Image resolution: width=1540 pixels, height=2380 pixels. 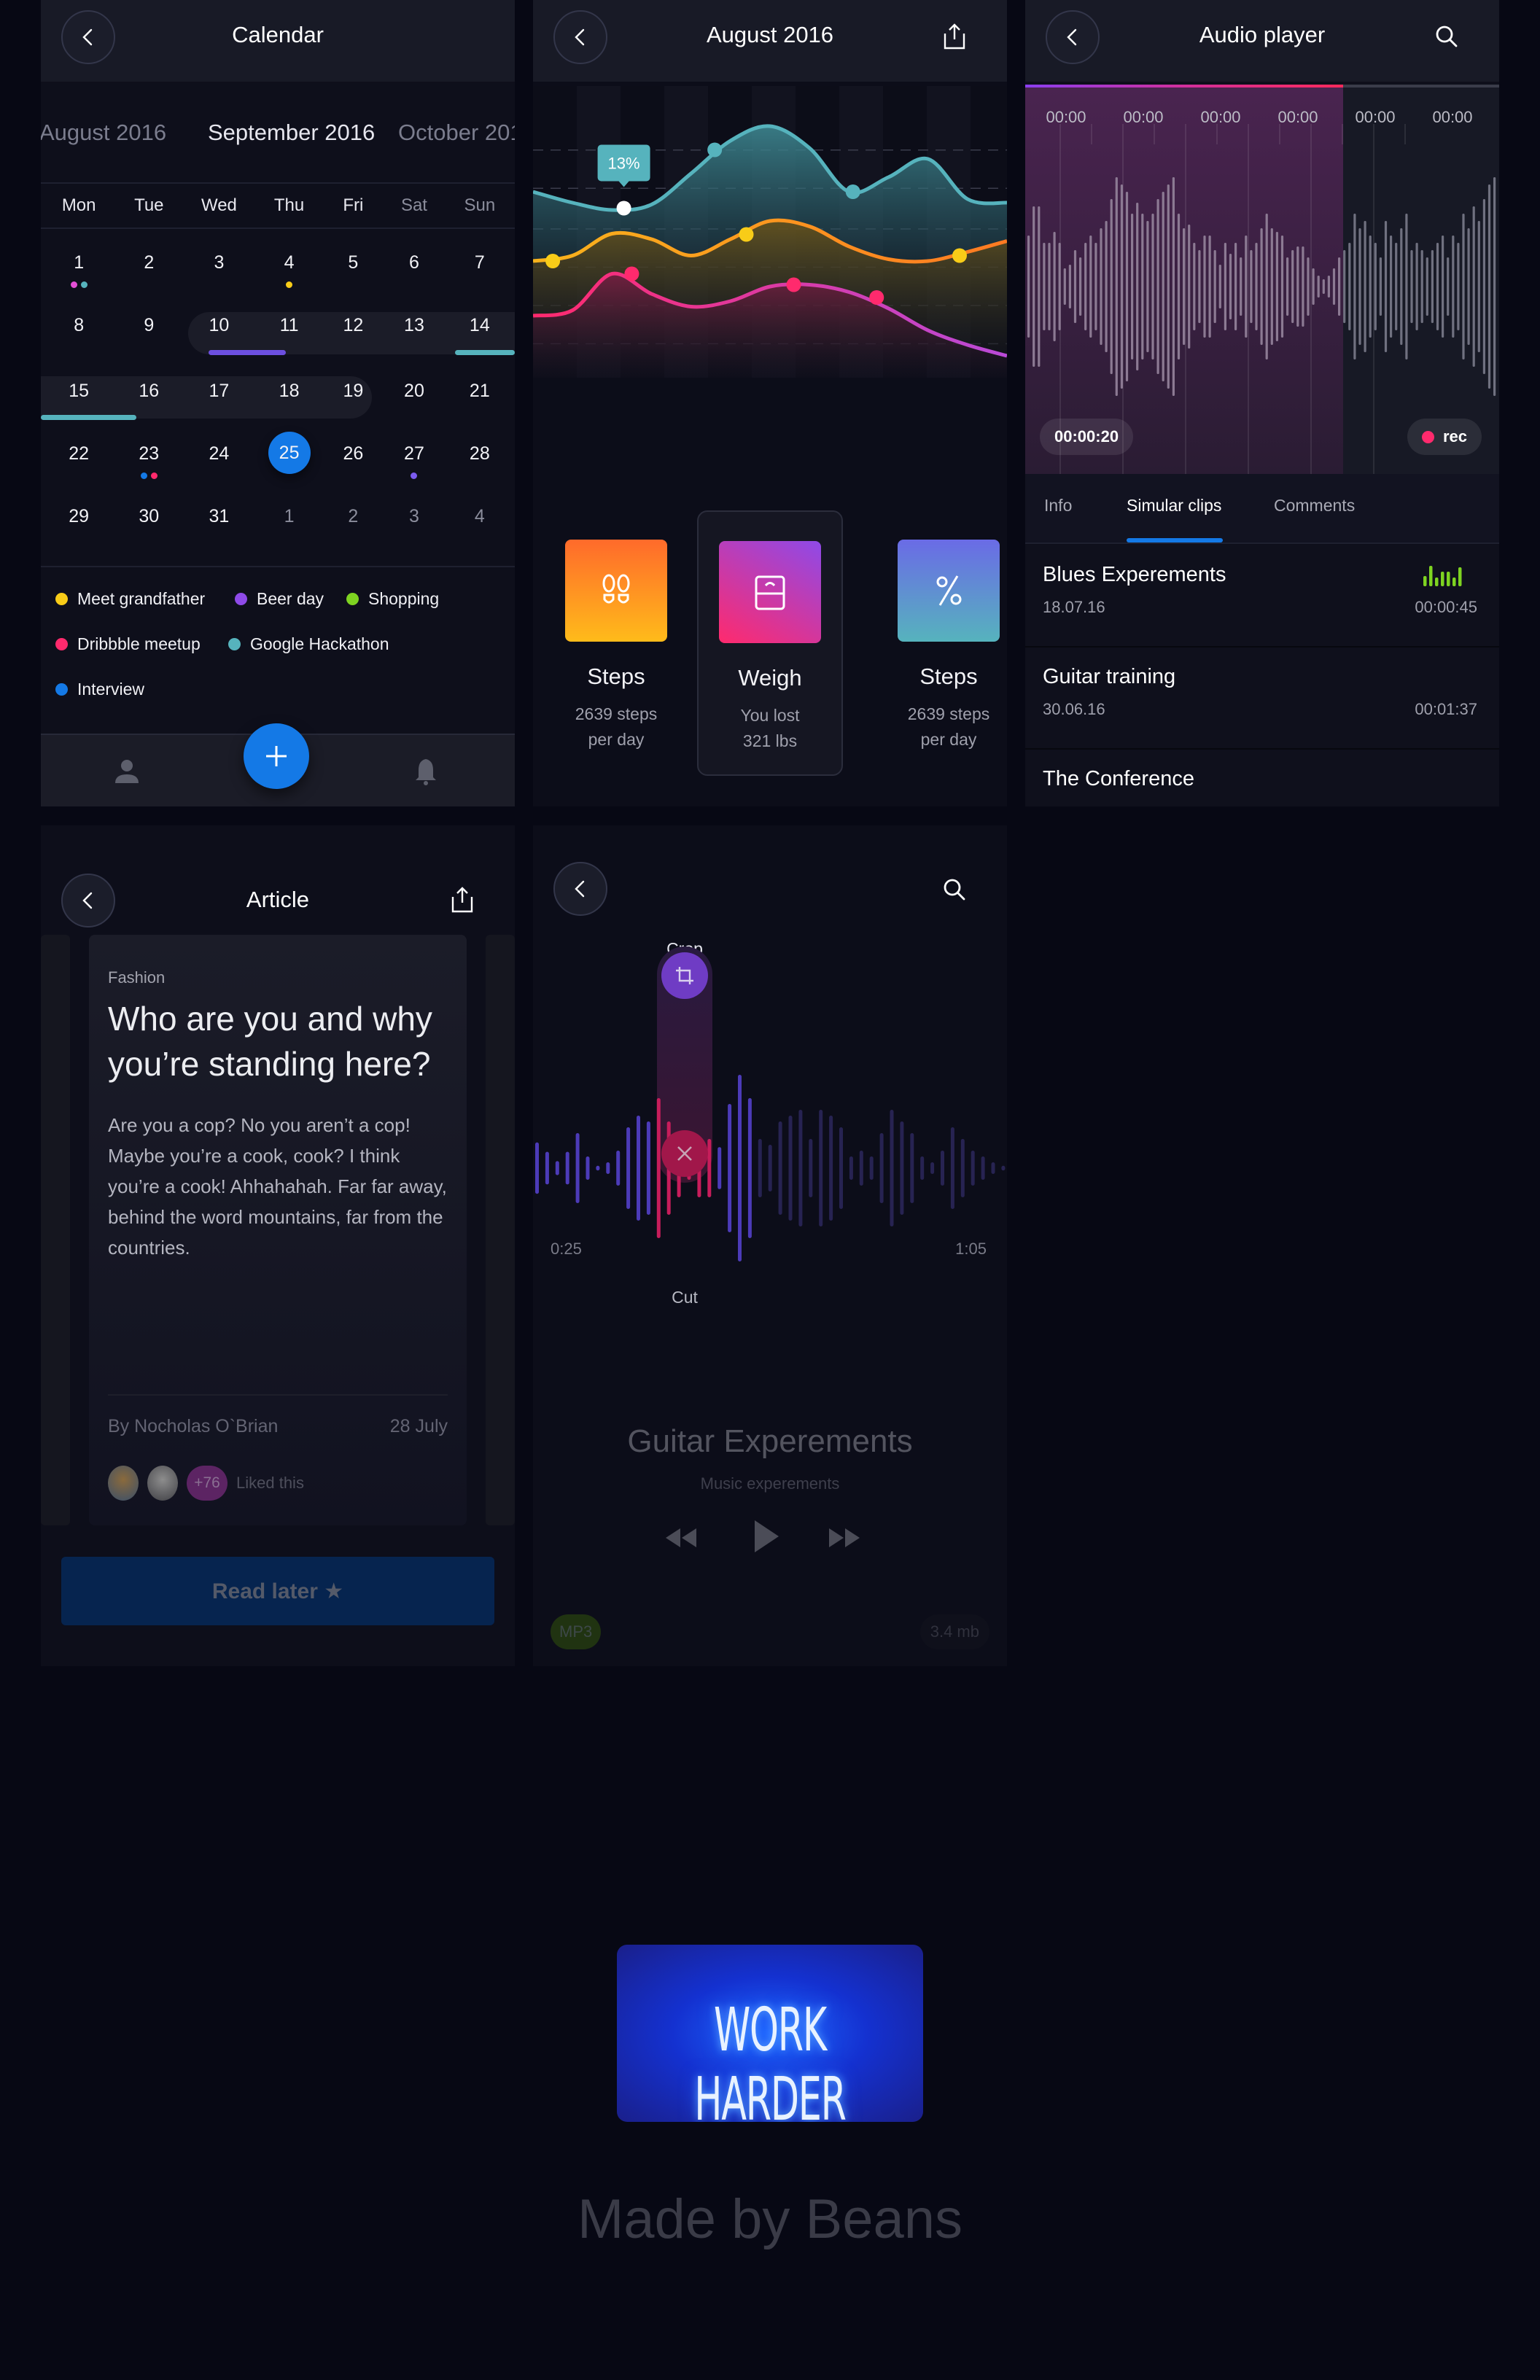 I want to click on tab-info: Info, so click(x=1058, y=506).